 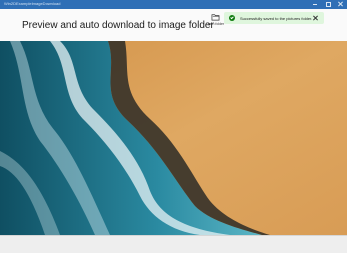 What do you see at coordinates (173, 244) in the screenshot?
I see `app-footer` at bounding box center [173, 244].